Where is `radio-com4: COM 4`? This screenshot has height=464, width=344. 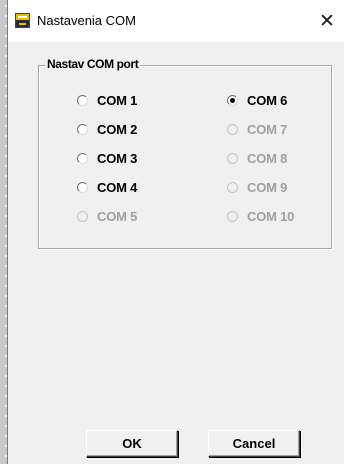 radio-com4: COM 4 is located at coordinates (107, 187).